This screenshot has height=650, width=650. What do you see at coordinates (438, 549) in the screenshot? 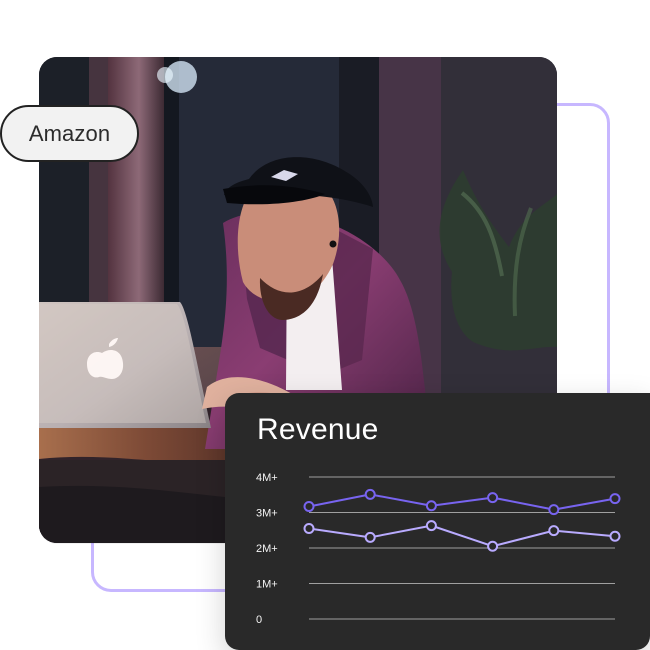
I see `revenue-line-chart: 0 1M+ 2M+ 3M+ 4M+` at bounding box center [438, 549].